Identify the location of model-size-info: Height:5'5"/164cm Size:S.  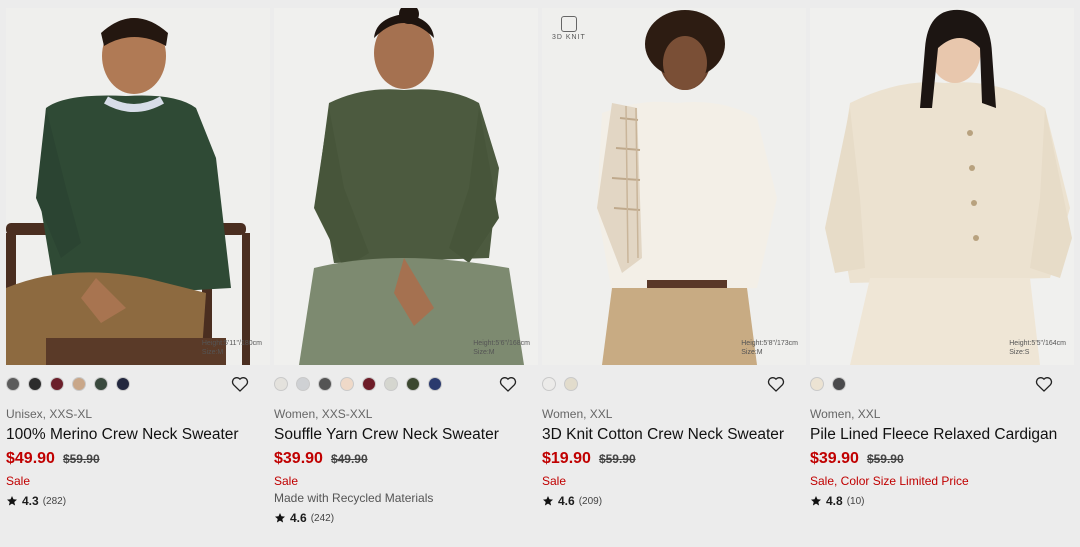
(1037, 348).